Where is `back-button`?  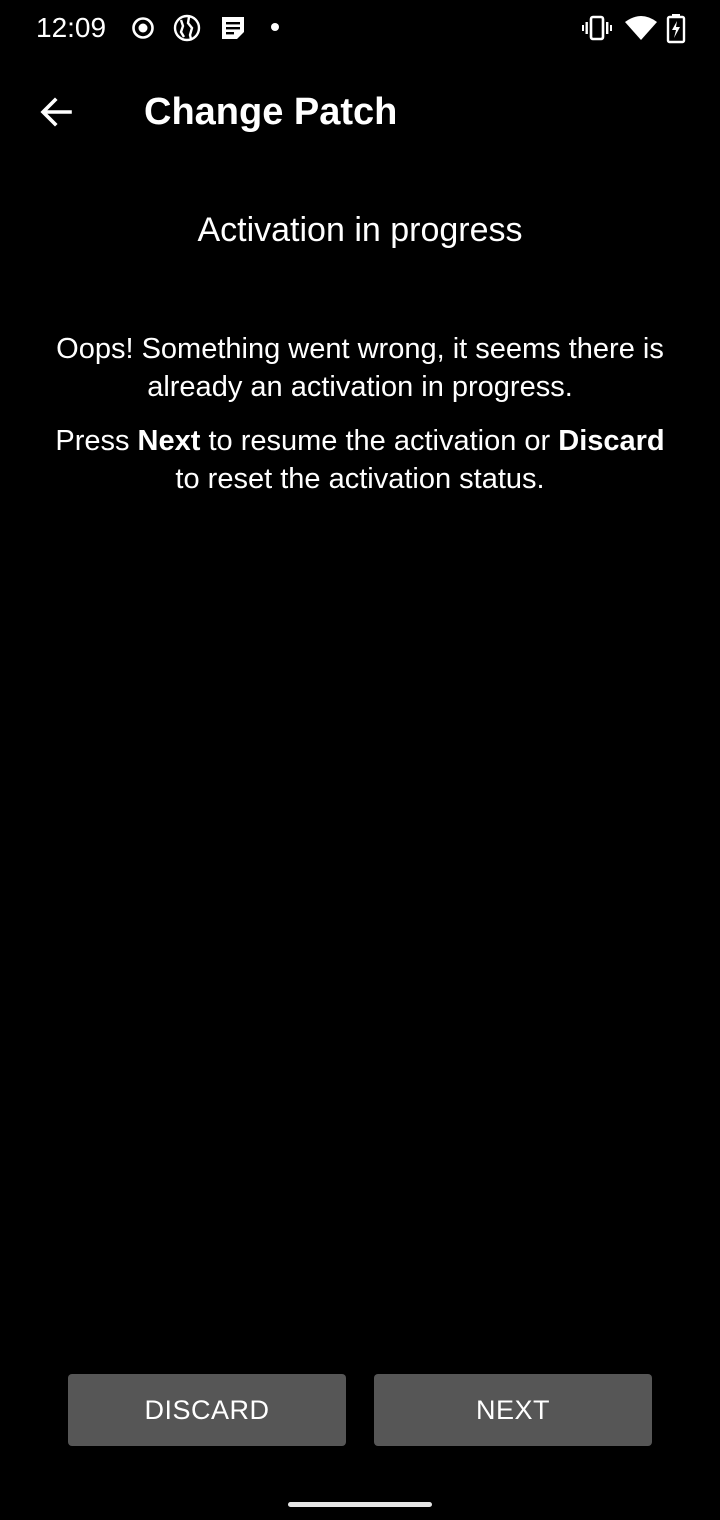
back-button is located at coordinates (56, 112).